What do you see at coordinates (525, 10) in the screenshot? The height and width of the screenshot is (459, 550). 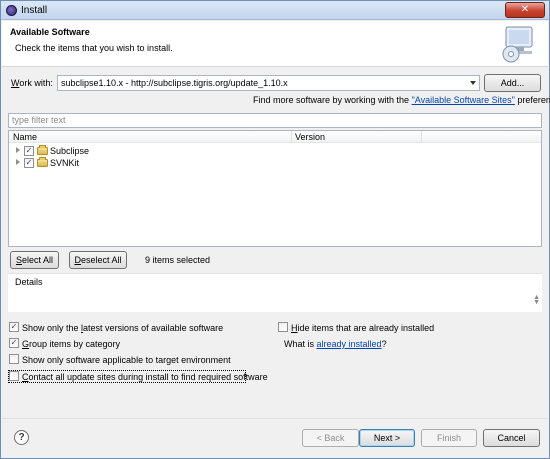 I see `close-button: ✕` at bounding box center [525, 10].